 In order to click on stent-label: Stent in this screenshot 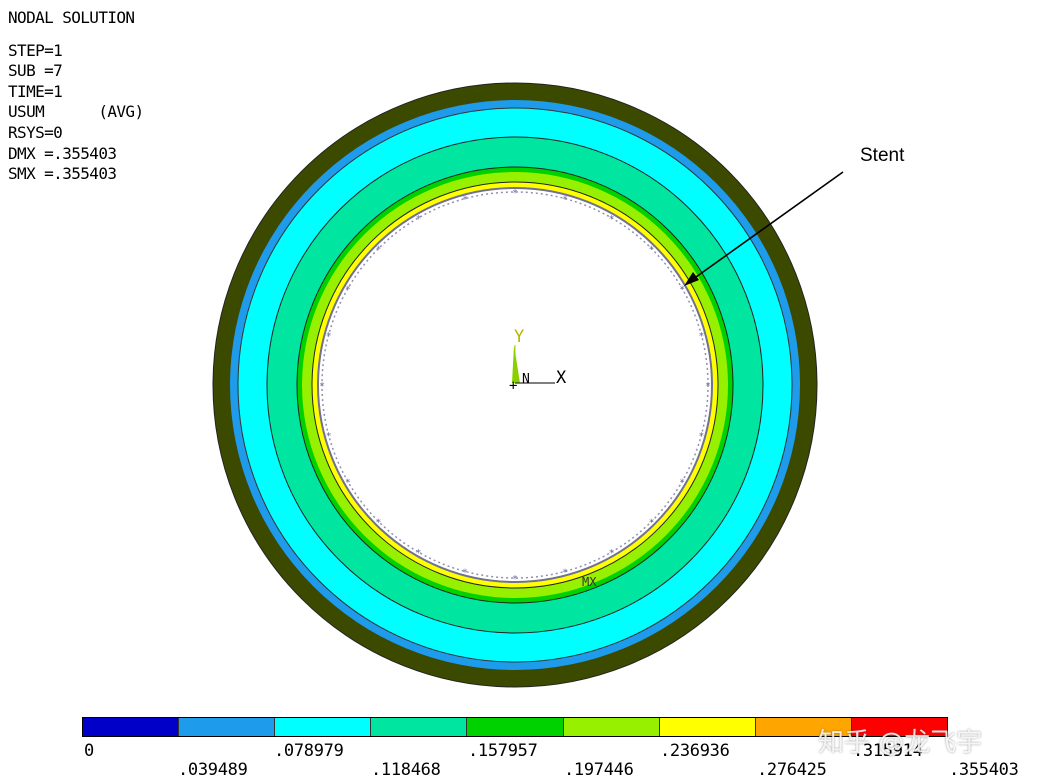, I will do `click(882, 155)`.